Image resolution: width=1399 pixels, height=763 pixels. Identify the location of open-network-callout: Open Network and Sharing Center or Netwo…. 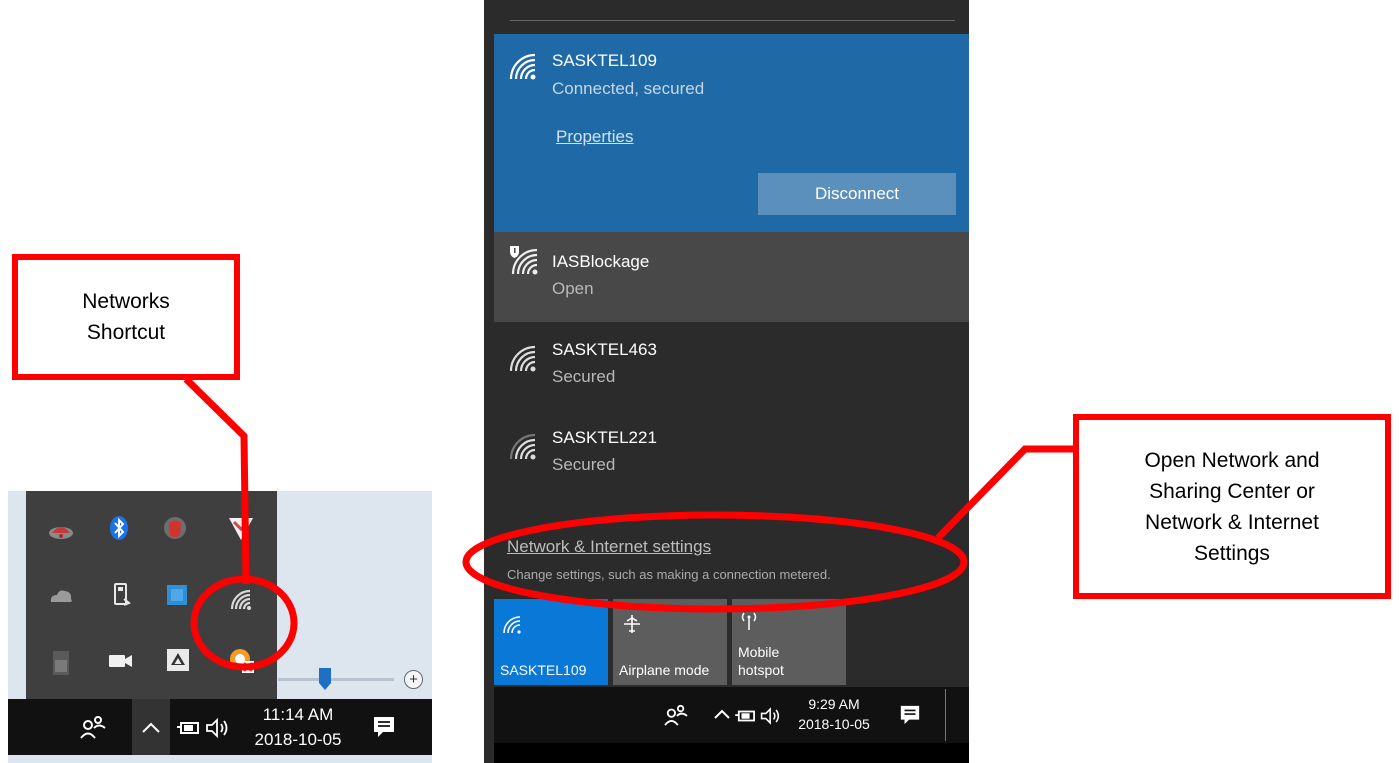
(1232, 506).